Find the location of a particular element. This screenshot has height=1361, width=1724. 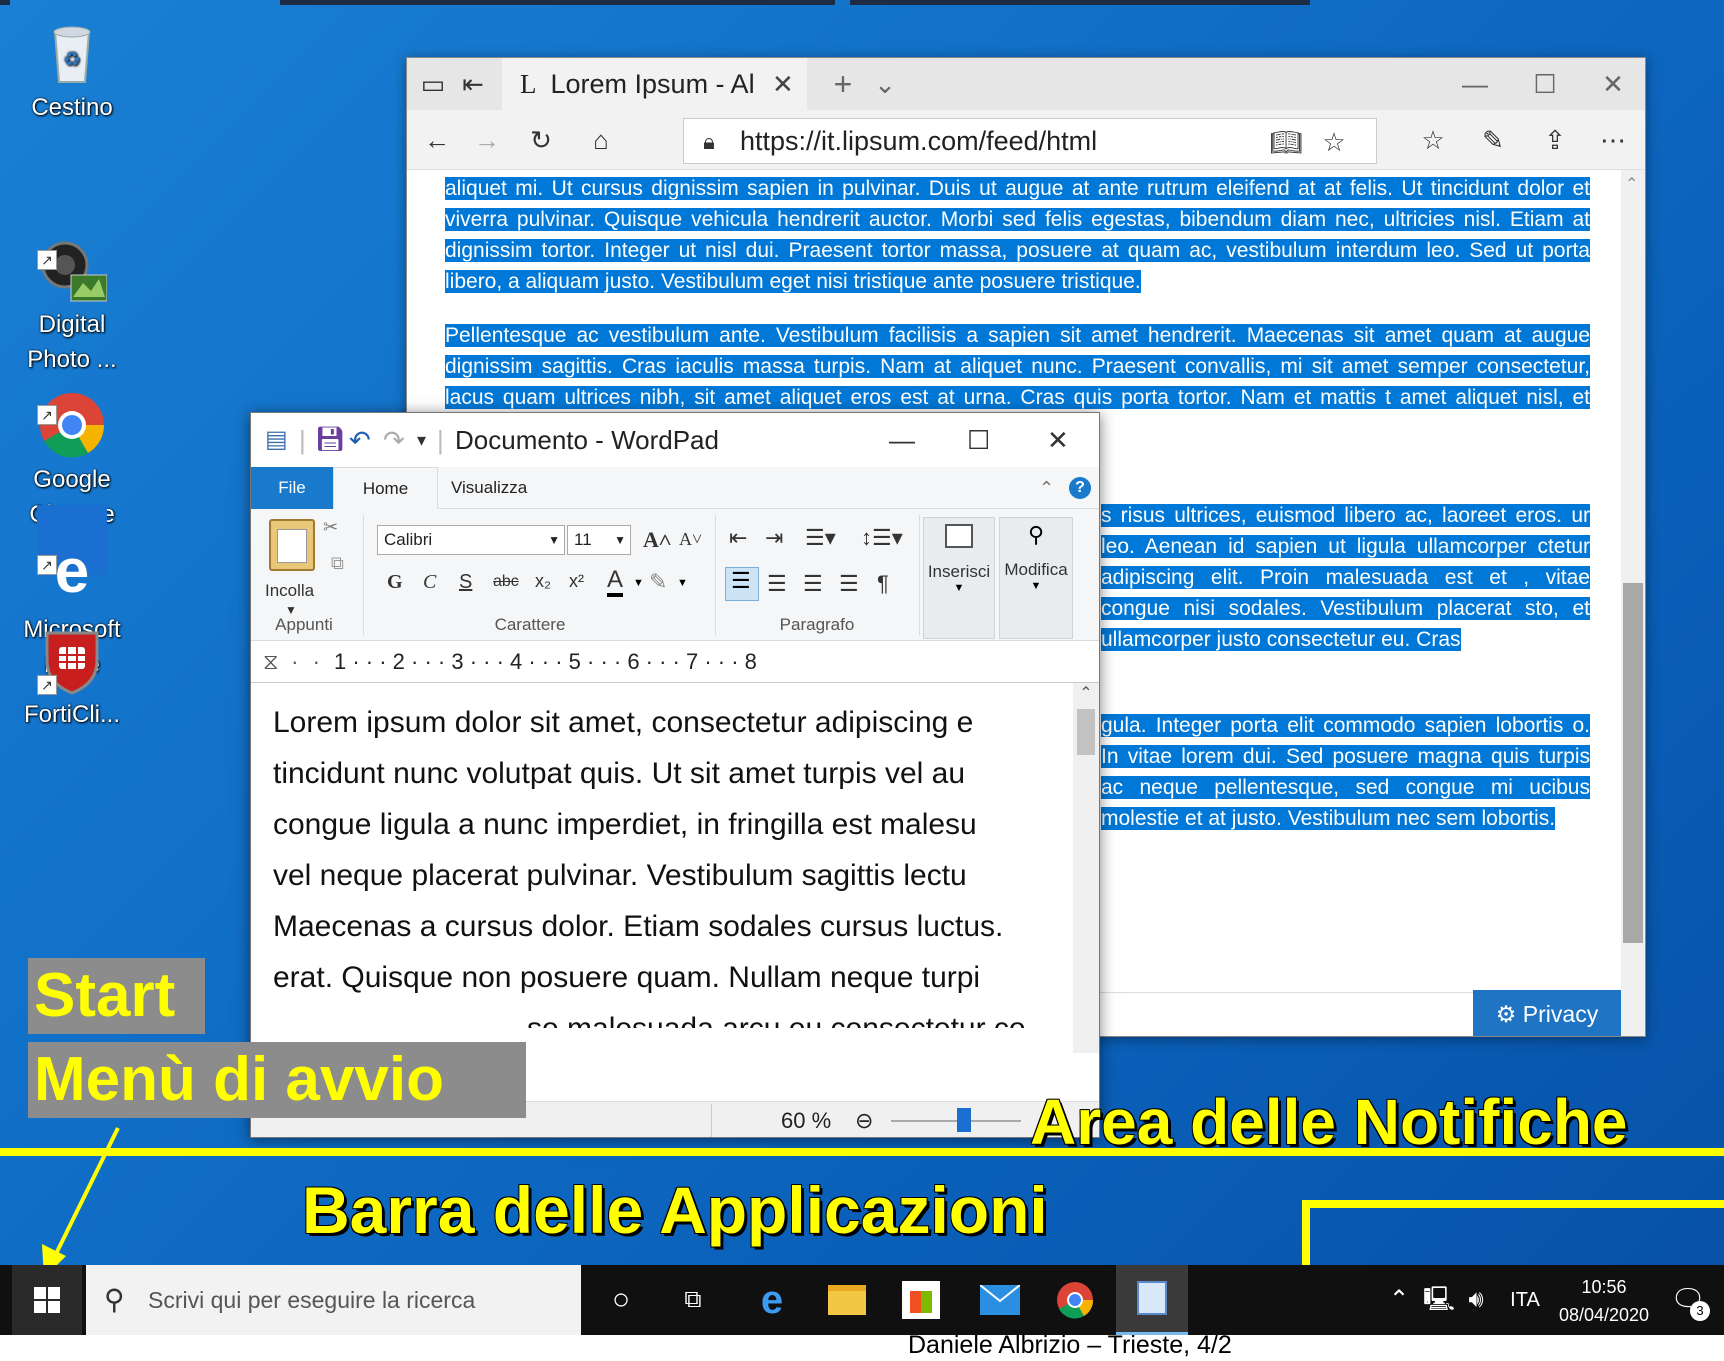

search-box: ⚲ Scrivi qui per eseguire la ricerca is located at coordinates (333, 1300).